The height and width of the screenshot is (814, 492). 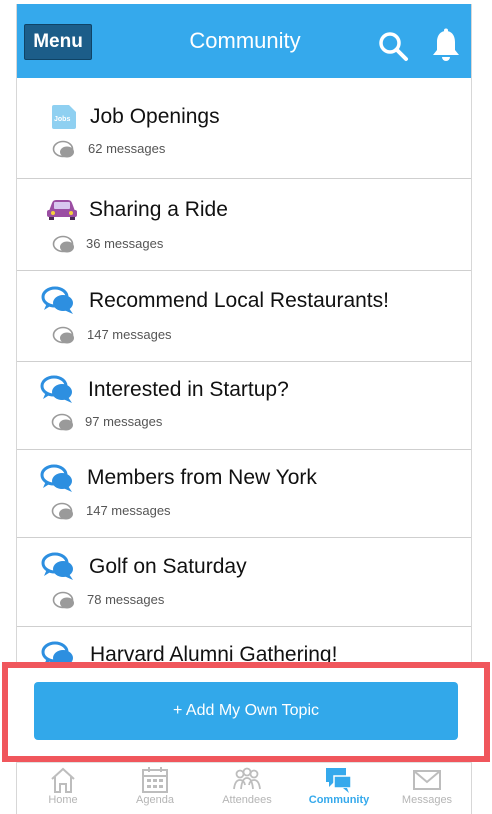 I want to click on highlight-box, so click(x=246, y=712).